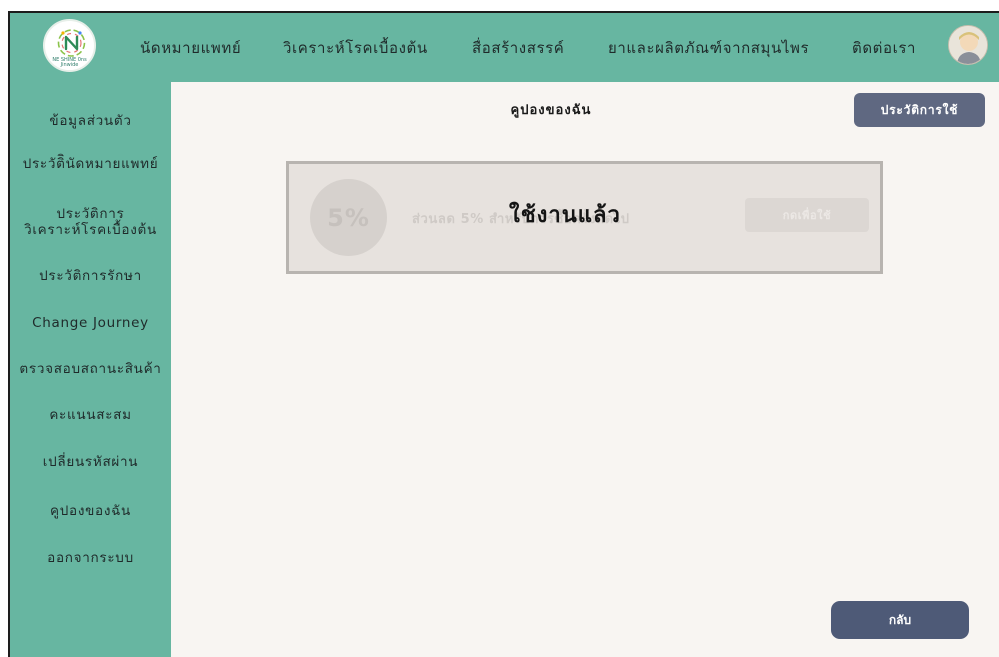 The width and height of the screenshot is (999, 657). What do you see at coordinates (90, 323) in the screenshot?
I see `sidebar-item-change-journey: Change Journey` at bounding box center [90, 323].